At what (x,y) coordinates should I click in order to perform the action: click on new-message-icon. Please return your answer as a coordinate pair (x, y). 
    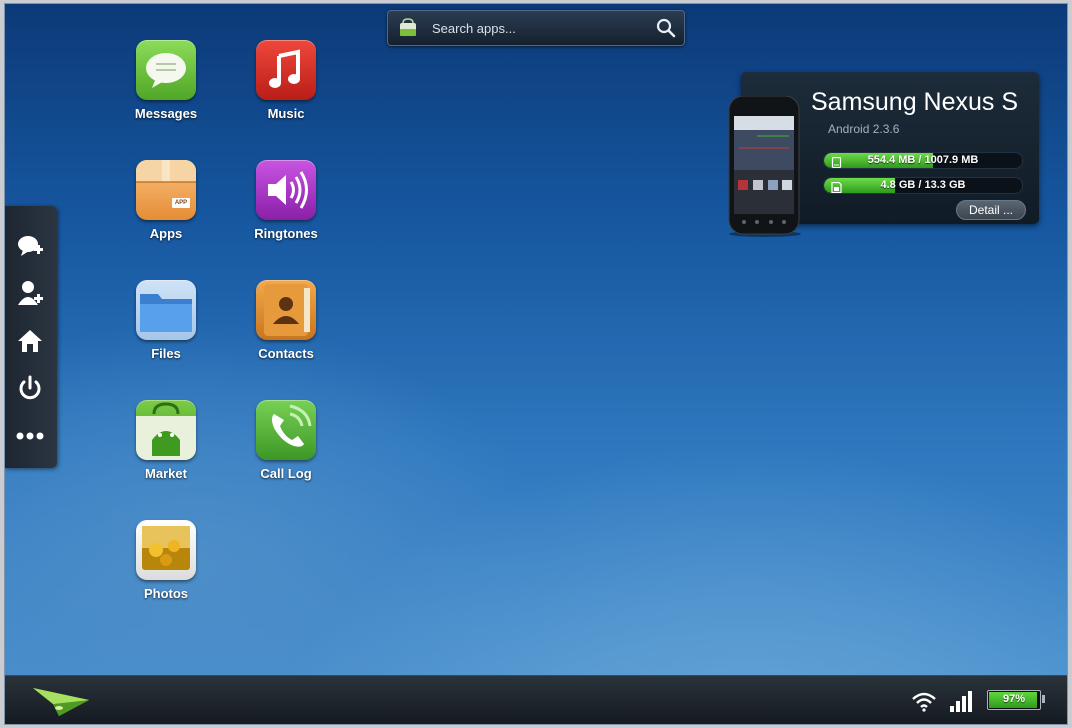
    Looking at the image, I should click on (30, 246).